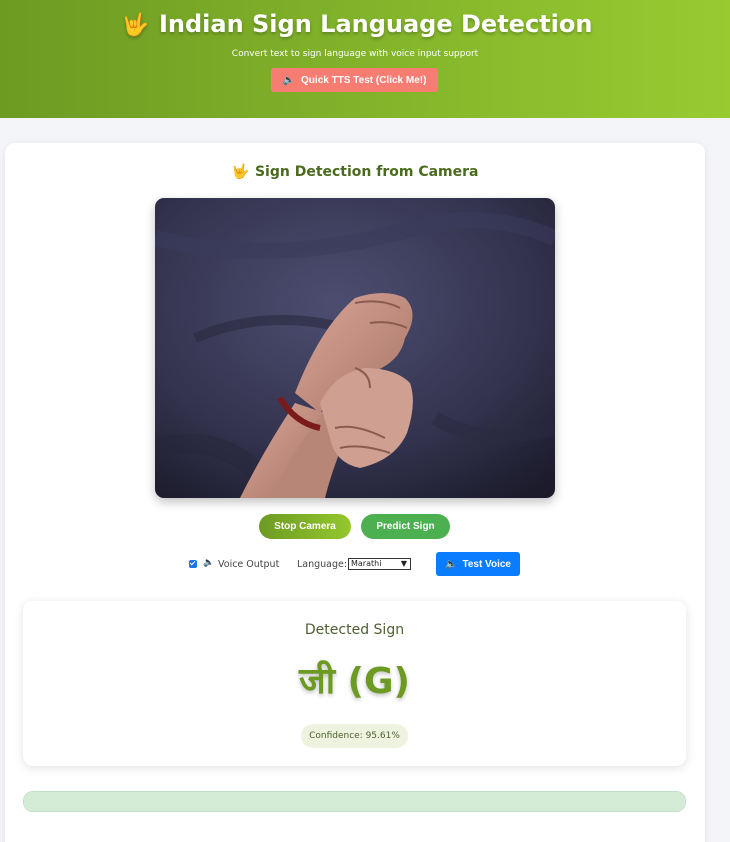  I want to click on language-label: Language:, so click(322, 564).